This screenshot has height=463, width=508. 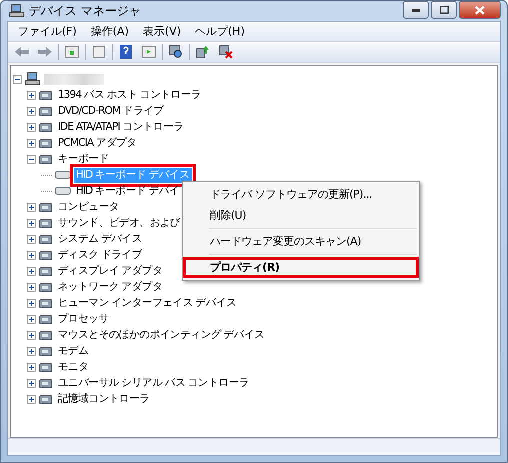 What do you see at coordinates (74, 79) in the screenshot?
I see `blurred-label` at bounding box center [74, 79].